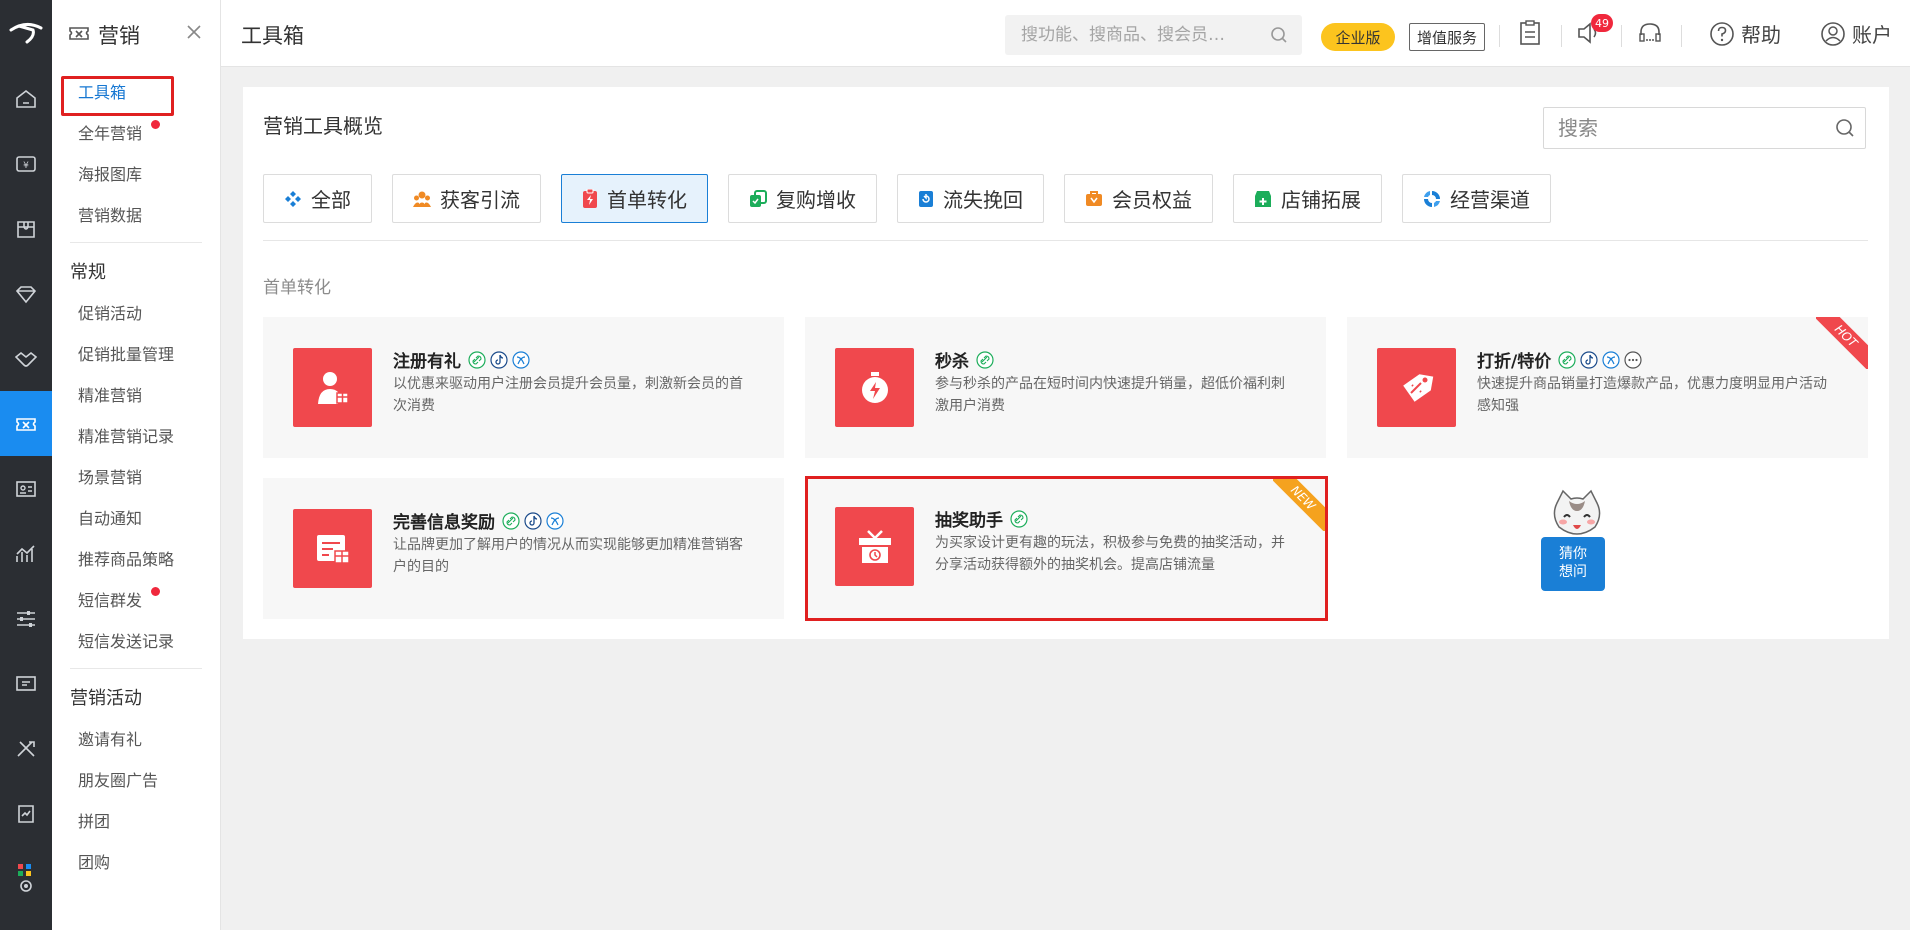 This screenshot has width=1910, height=930. I want to click on home-icon, so click(26, 98).